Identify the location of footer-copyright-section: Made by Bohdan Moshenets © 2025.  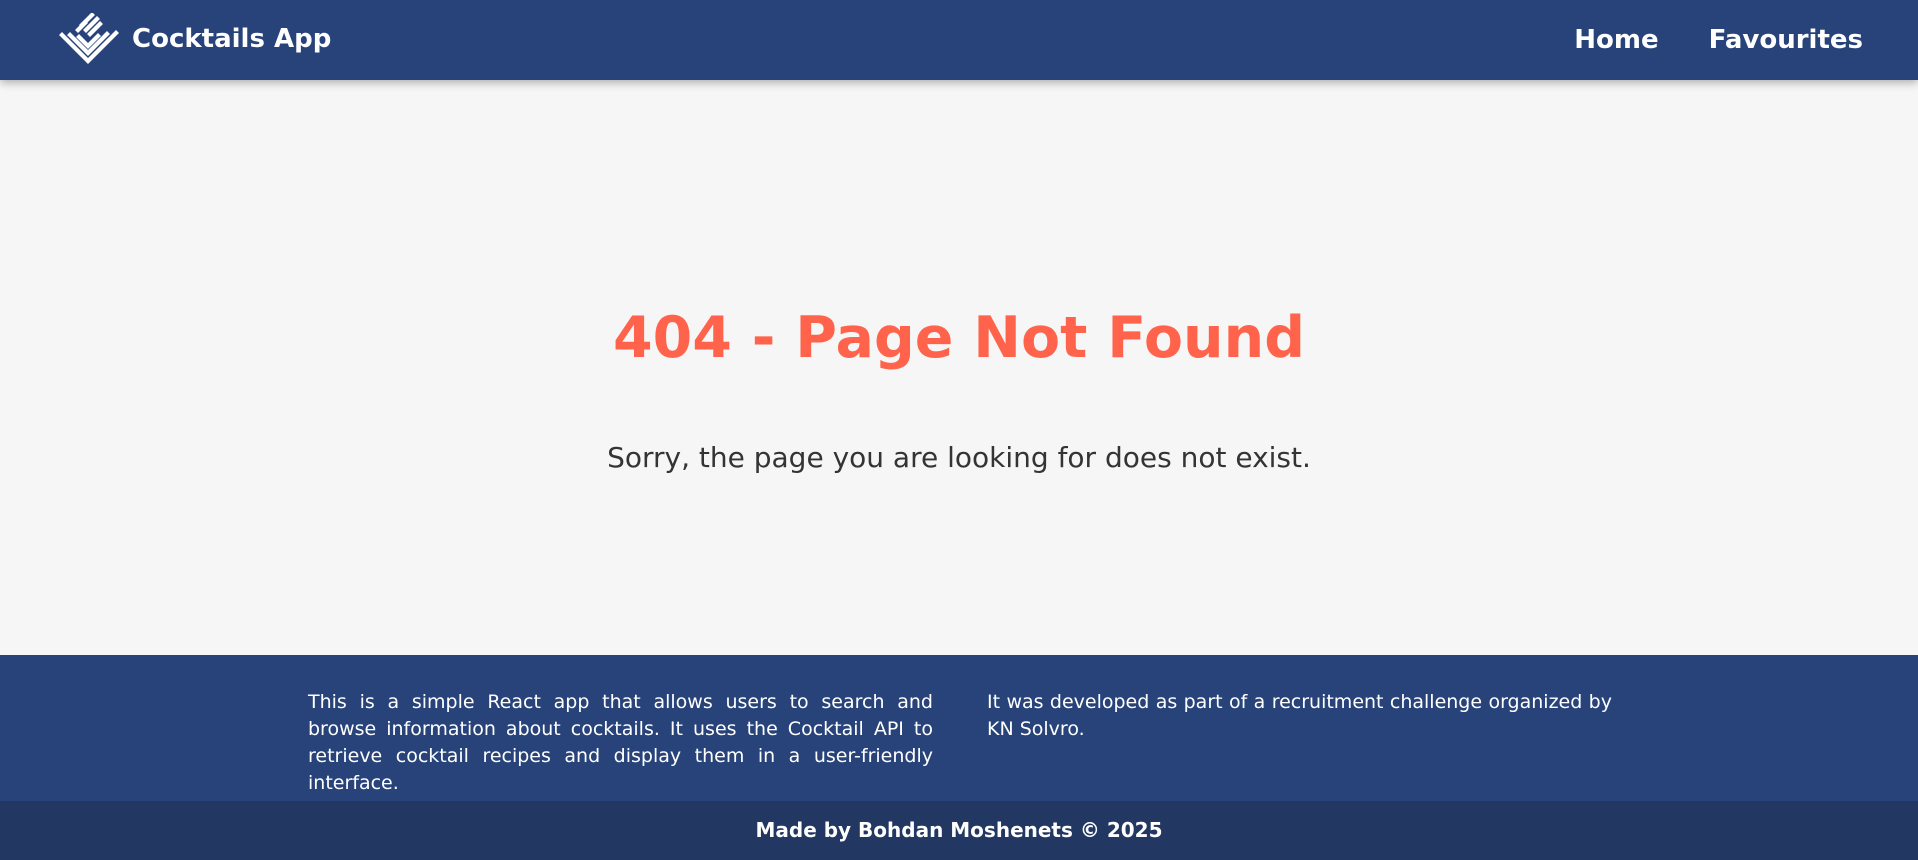
(959, 830).